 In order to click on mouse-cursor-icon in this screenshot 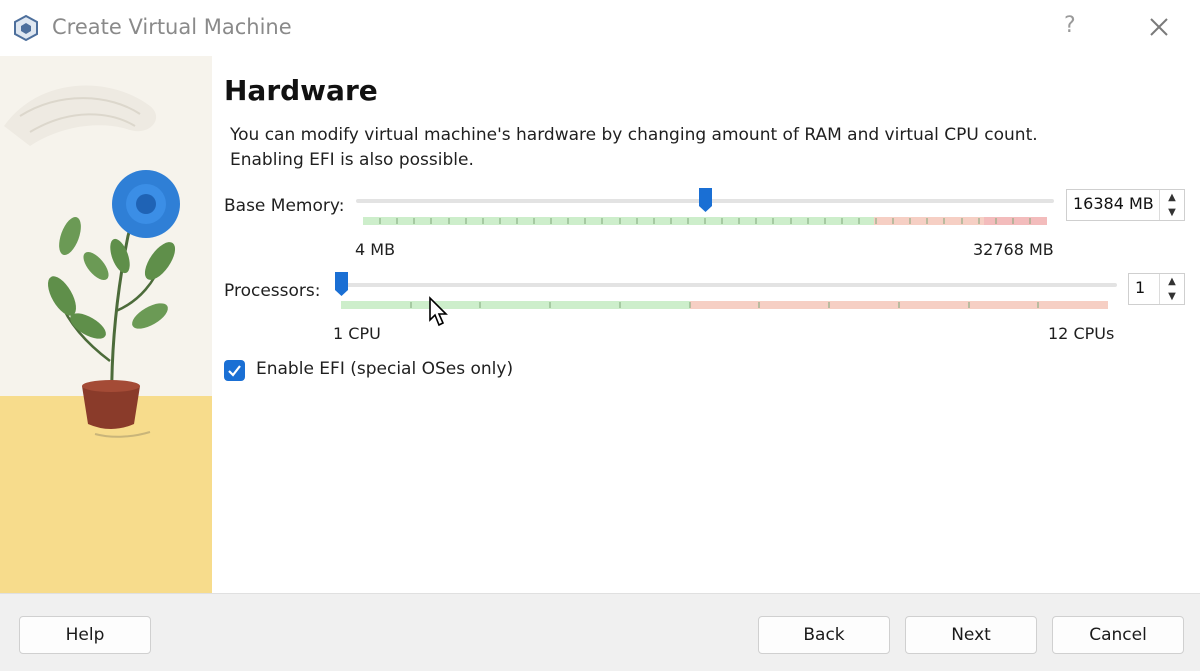, I will do `click(438, 311)`.